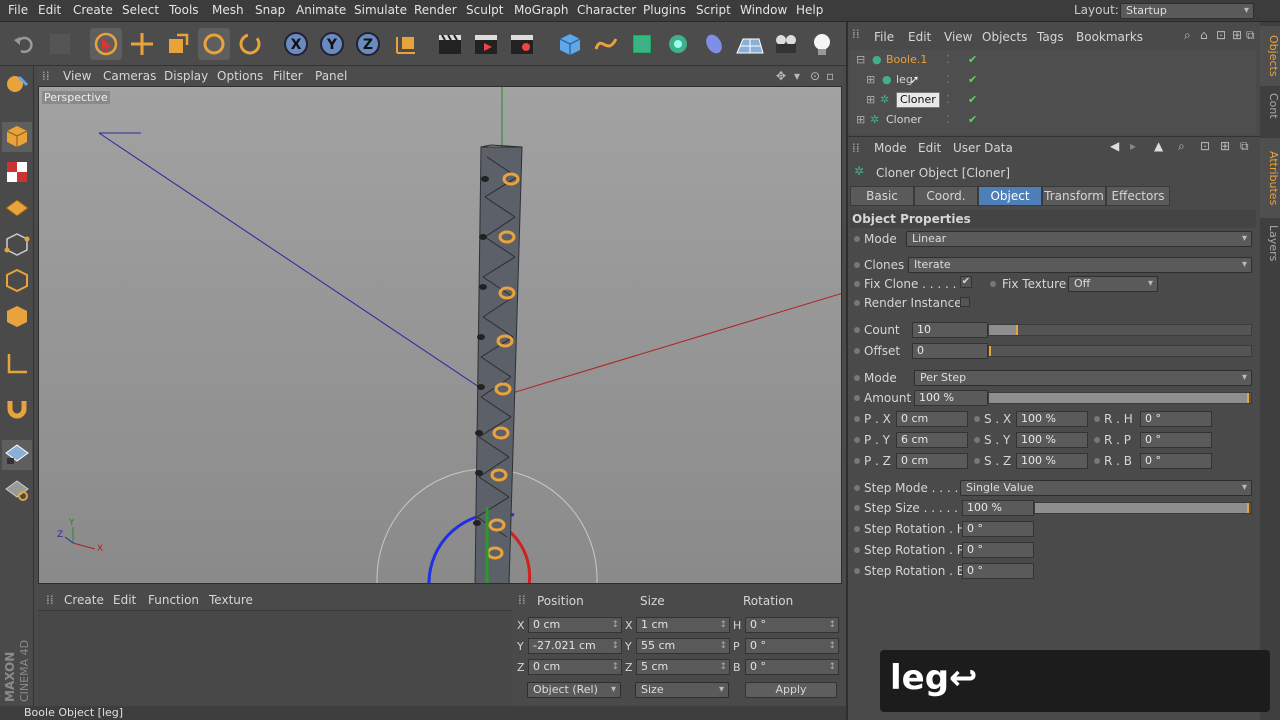  Describe the element at coordinates (966, 282) in the screenshot. I see `fix-clone-checkbox: ✔` at that location.